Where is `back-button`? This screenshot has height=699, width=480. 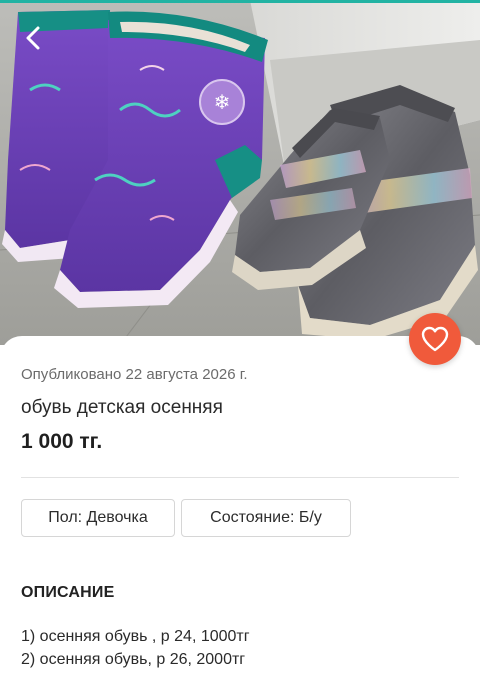 back-button is located at coordinates (34, 38).